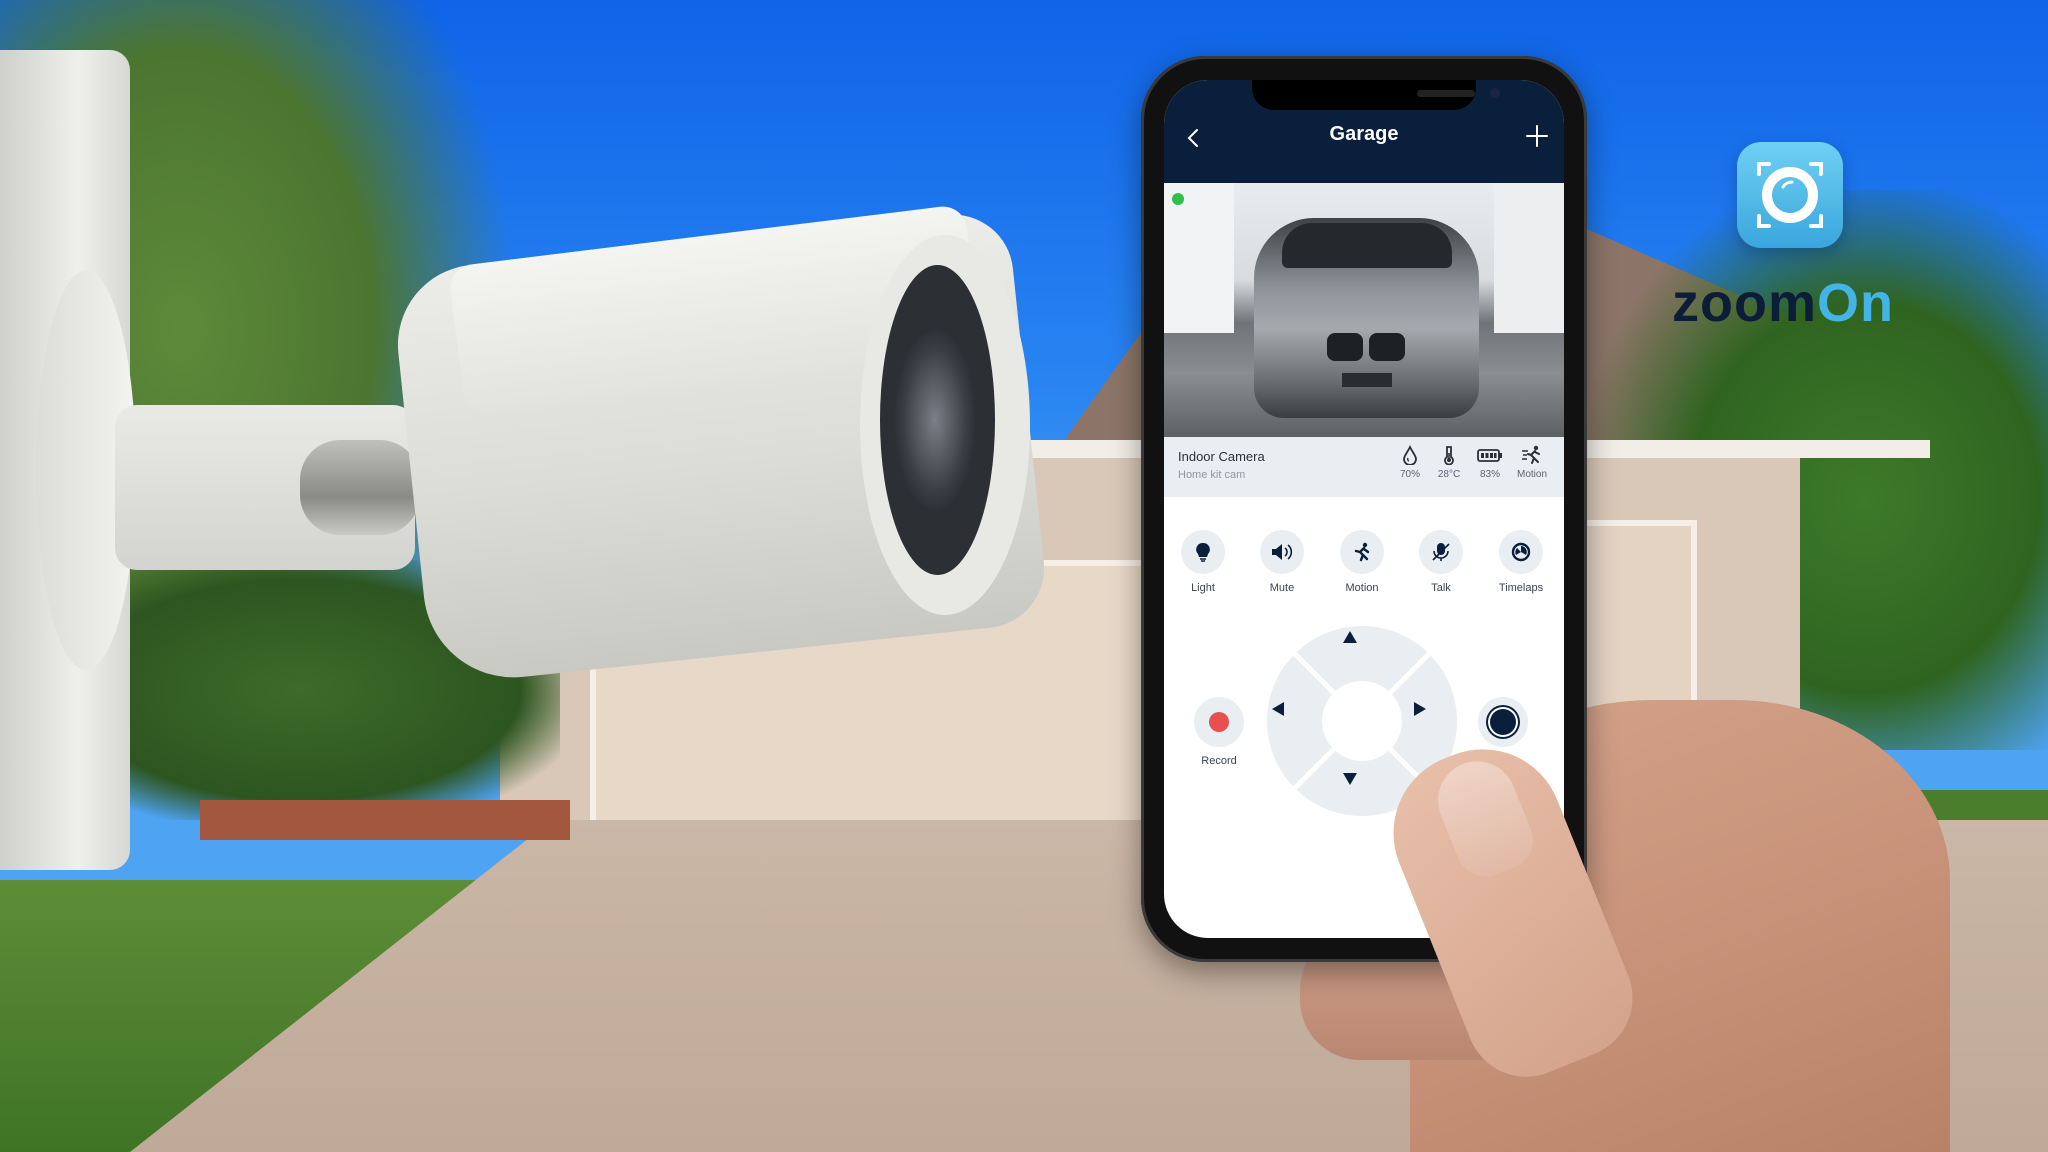  What do you see at coordinates (1362, 792) in the screenshot?
I see `dpad-down-button` at bounding box center [1362, 792].